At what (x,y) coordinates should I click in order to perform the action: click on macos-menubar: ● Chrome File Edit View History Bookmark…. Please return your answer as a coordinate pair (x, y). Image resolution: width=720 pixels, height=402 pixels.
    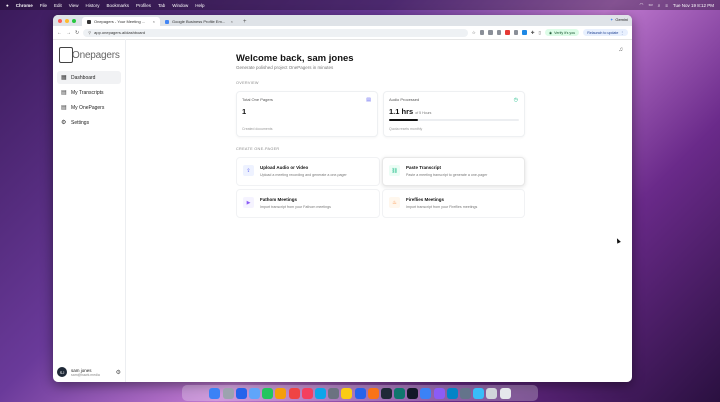
    Looking at the image, I should click on (360, 5).